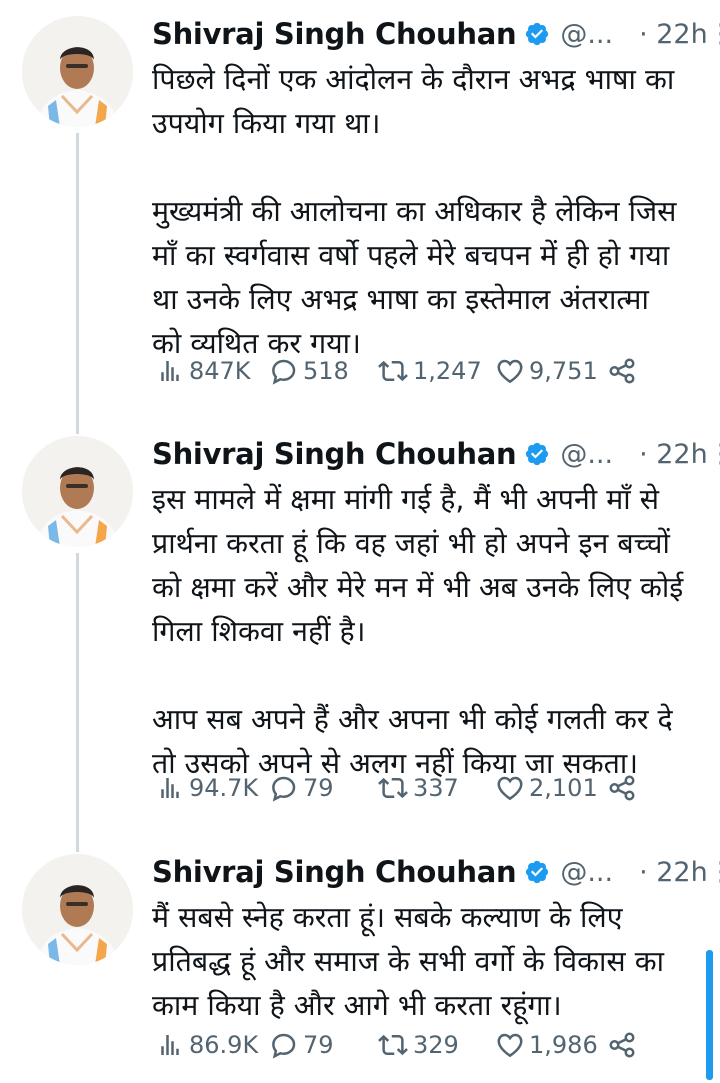 The image size is (720, 1083). I want to click on reply-button: 518, so click(323, 371).